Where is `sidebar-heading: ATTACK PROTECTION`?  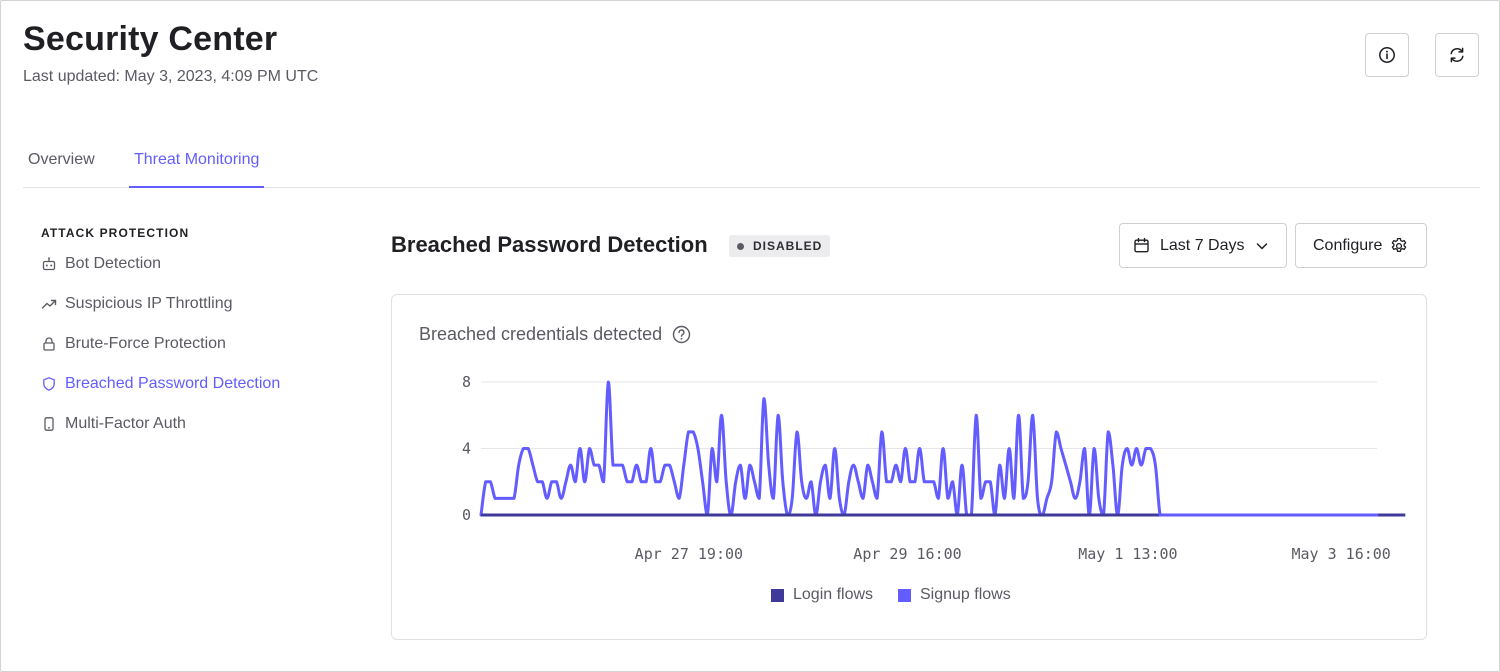 sidebar-heading: ATTACK PROTECTION is located at coordinates (115, 233).